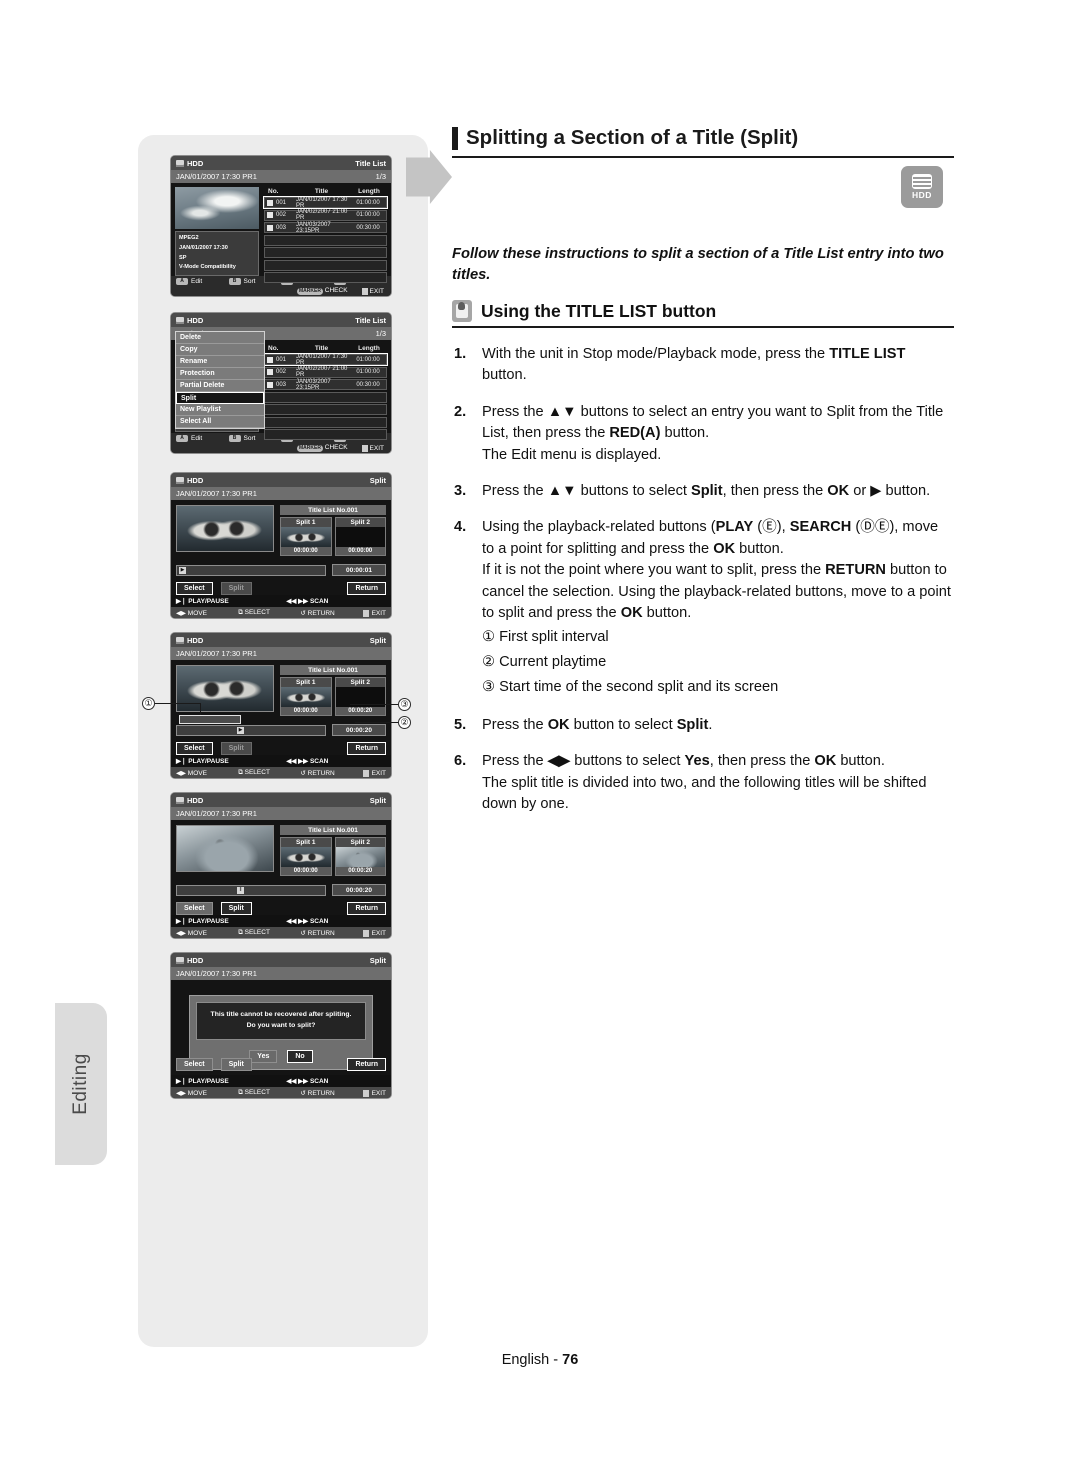 The height and width of the screenshot is (1481, 1080). I want to click on edit-menu-item-protection: Protection, so click(220, 374).